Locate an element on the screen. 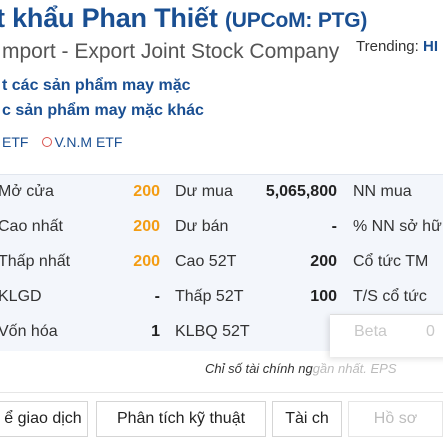 The image size is (443, 444). stat-label: Vốn hóa is located at coordinates (29, 331).